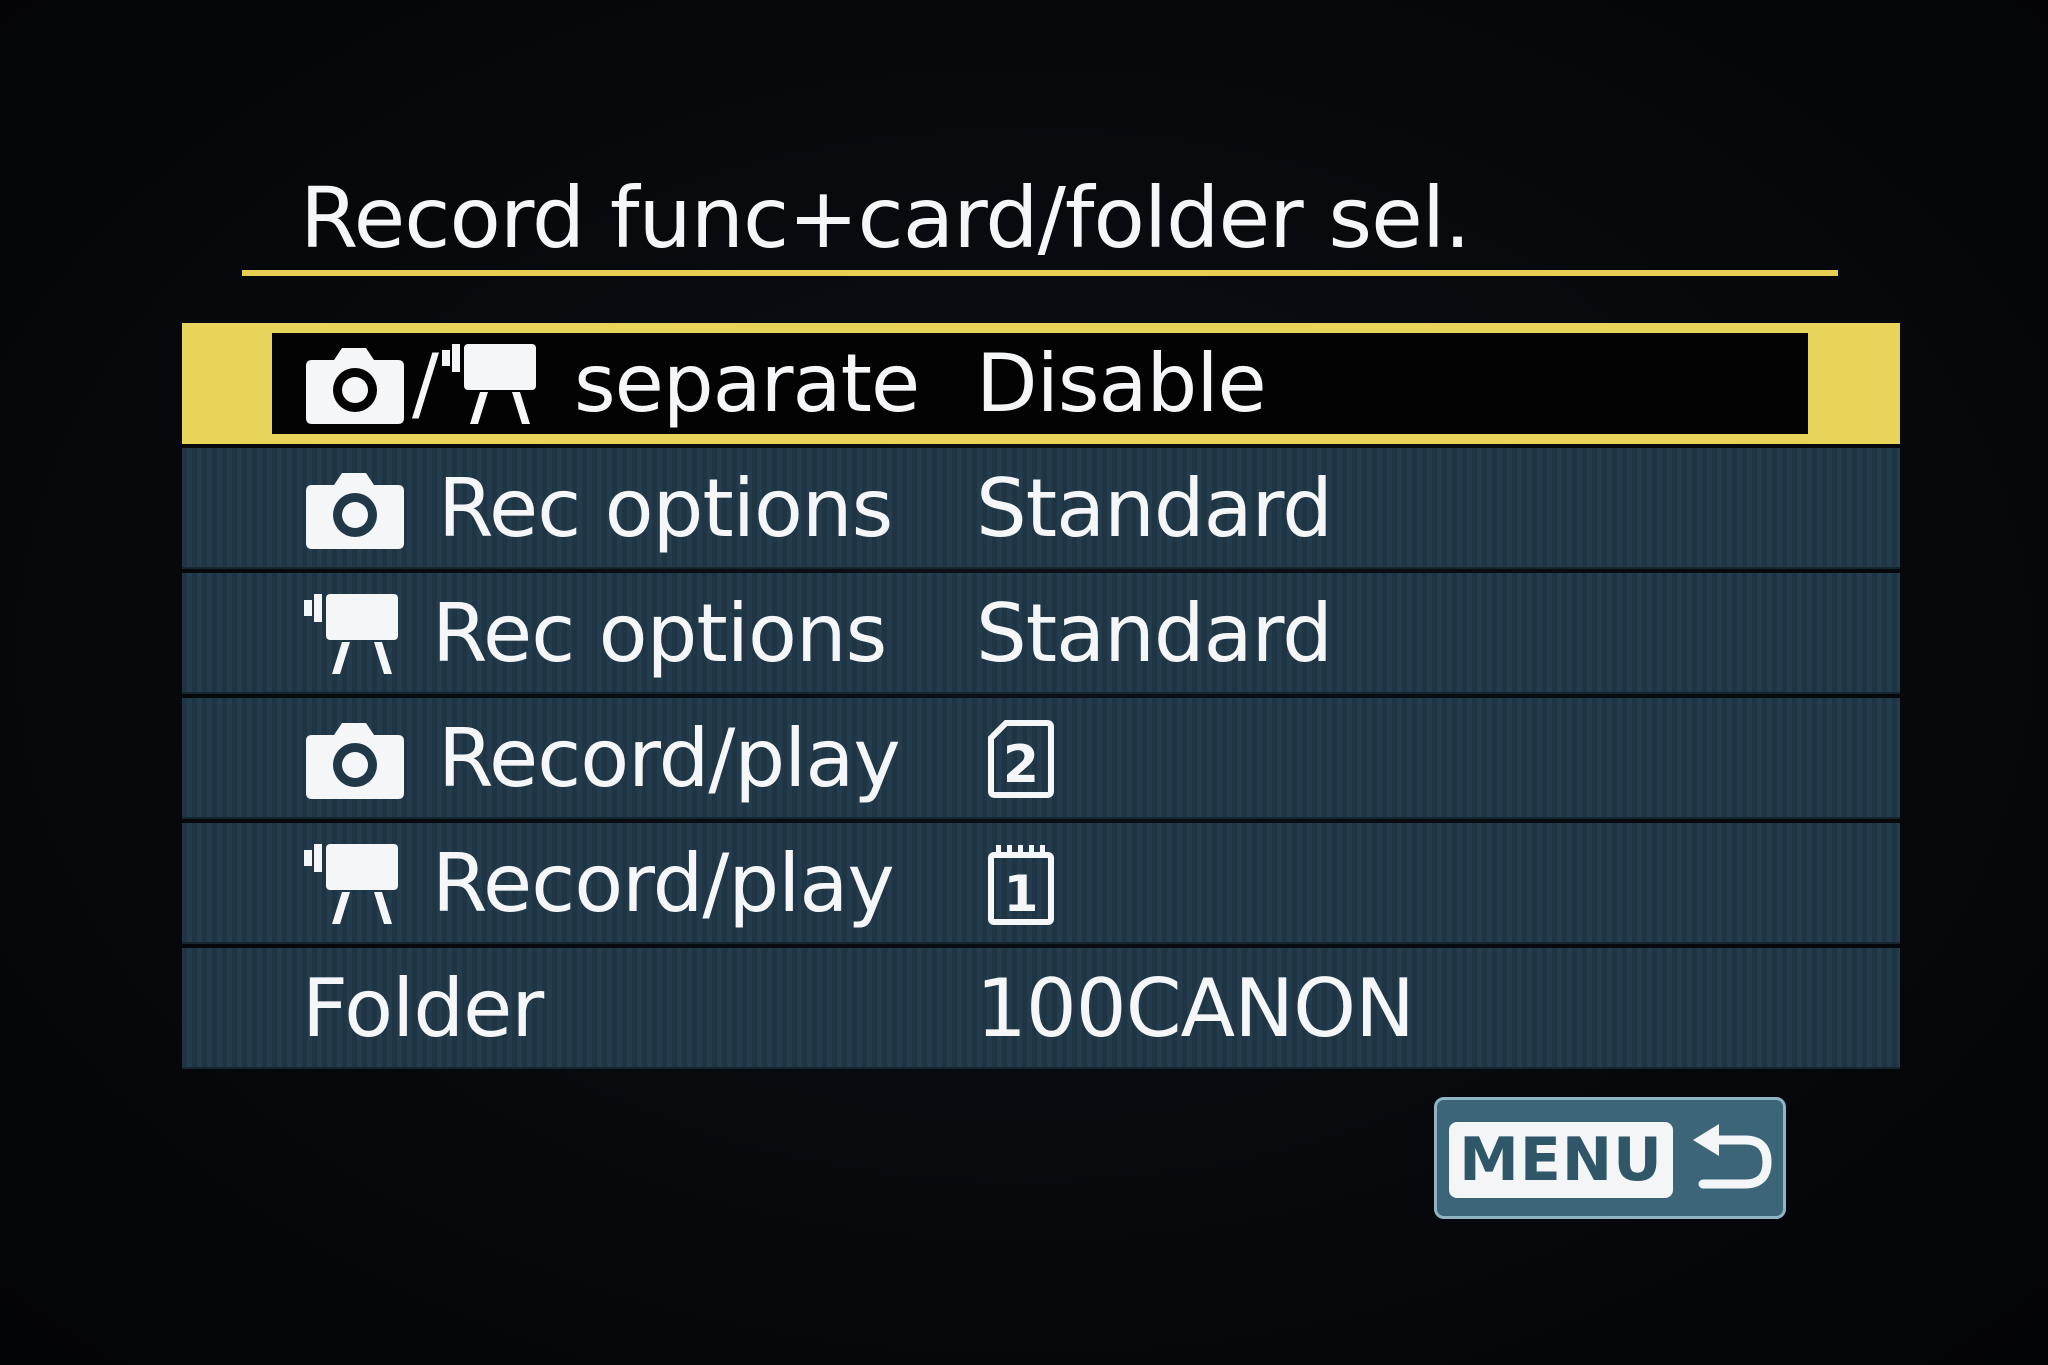  What do you see at coordinates (423, 1008) in the screenshot?
I see `menu-item-label: Folder` at bounding box center [423, 1008].